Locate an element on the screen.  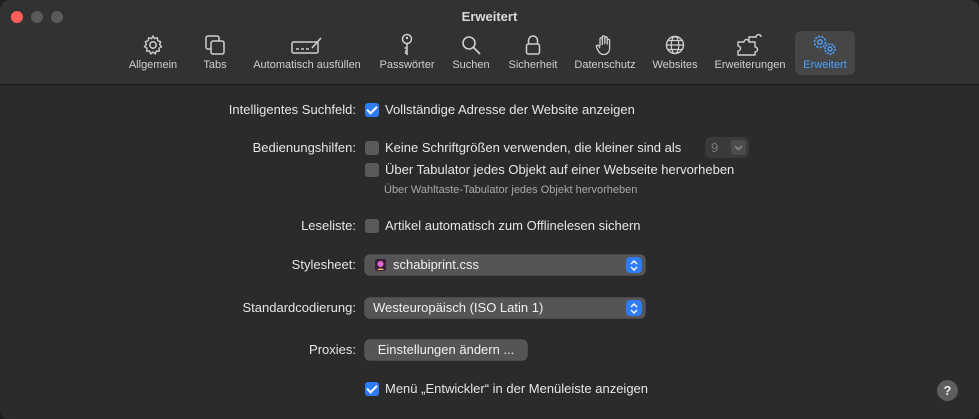
globe-icon is located at coordinates (675, 45).